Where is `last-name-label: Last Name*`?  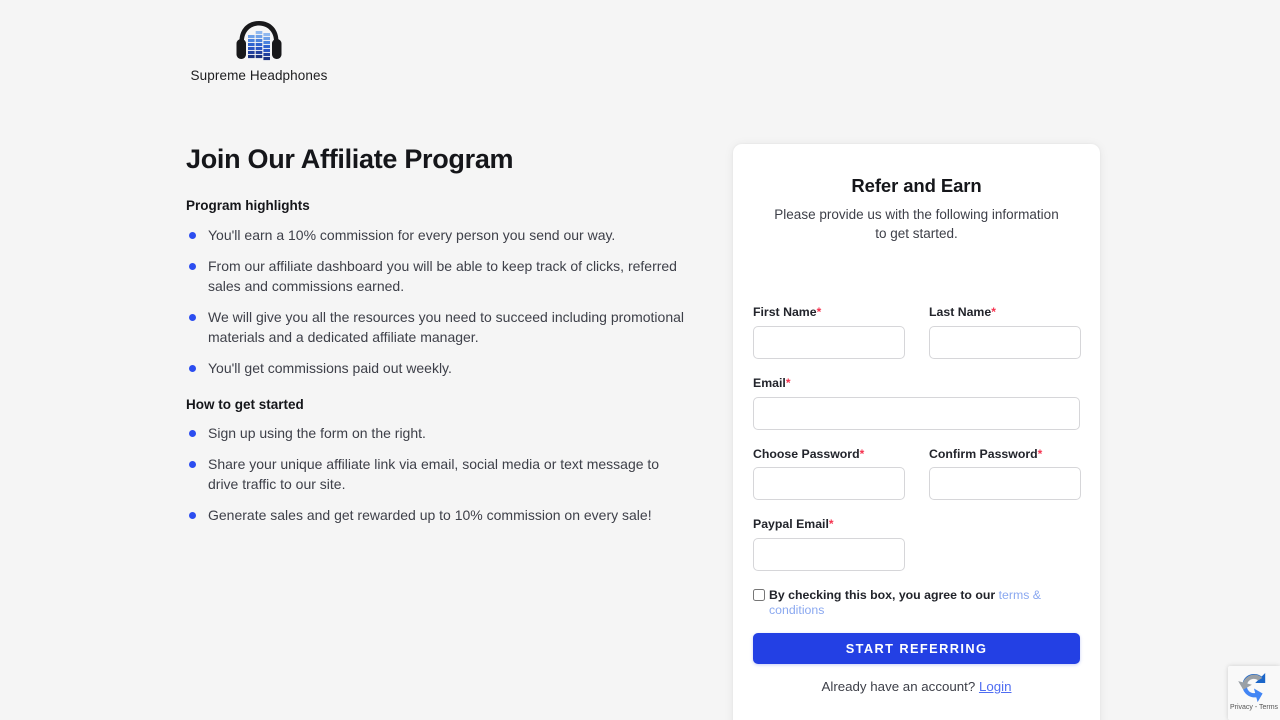
last-name-label: Last Name* is located at coordinates (962, 312).